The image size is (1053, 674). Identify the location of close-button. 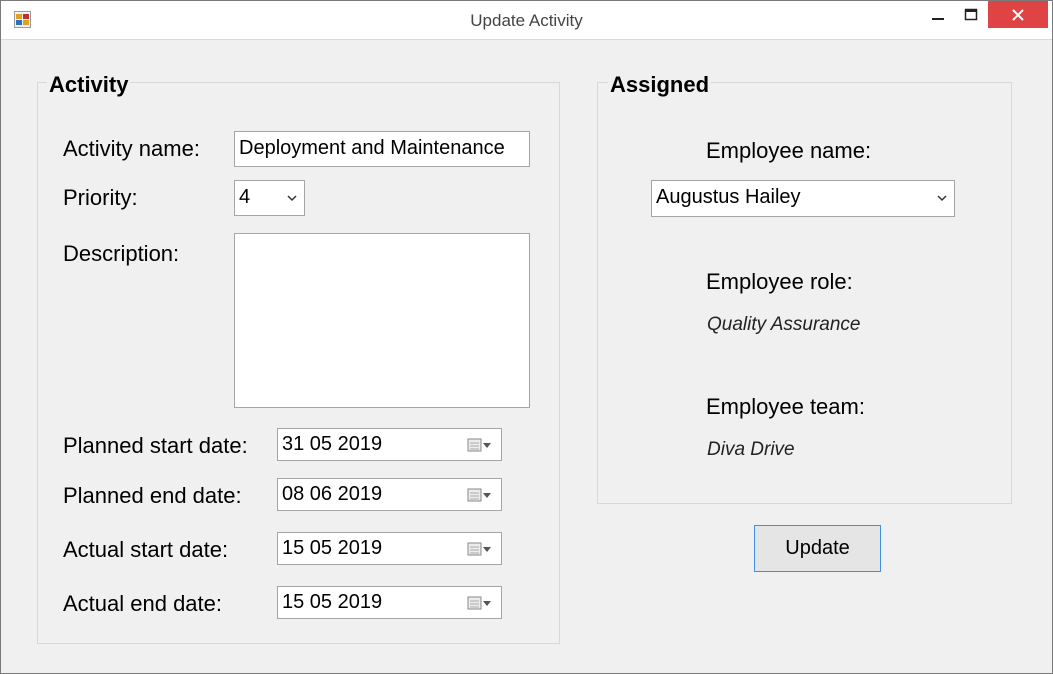
(1018, 14).